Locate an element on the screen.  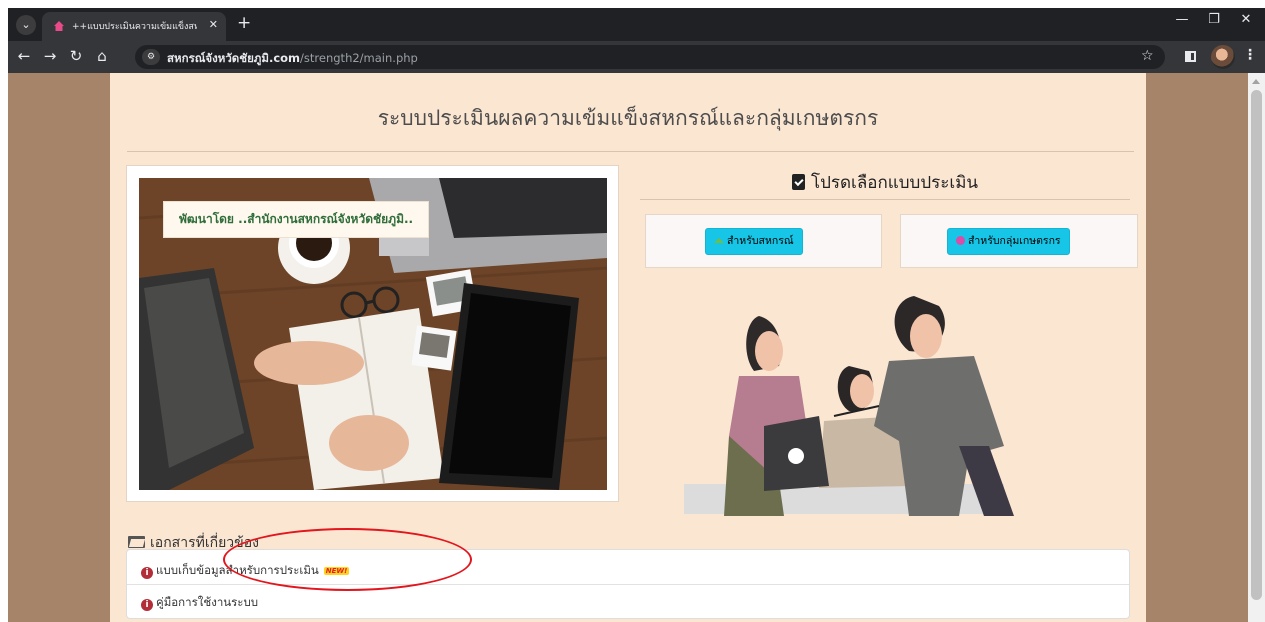
cooperative-button: สำหรับสหกรณ์ is located at coordinates (754, 241).